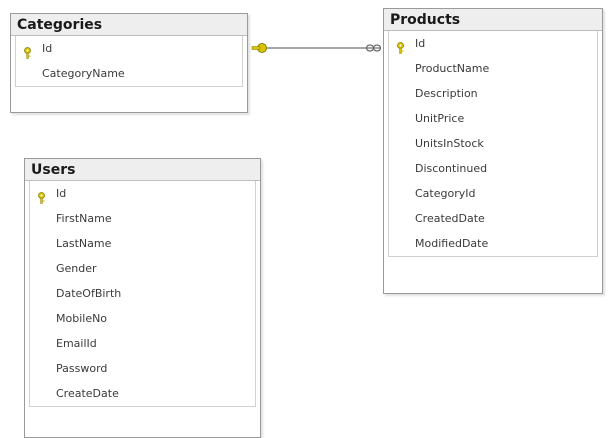 This screenshot has width=610, height=438. I want to click on column-name: CreatedDate, so click(450, 218).